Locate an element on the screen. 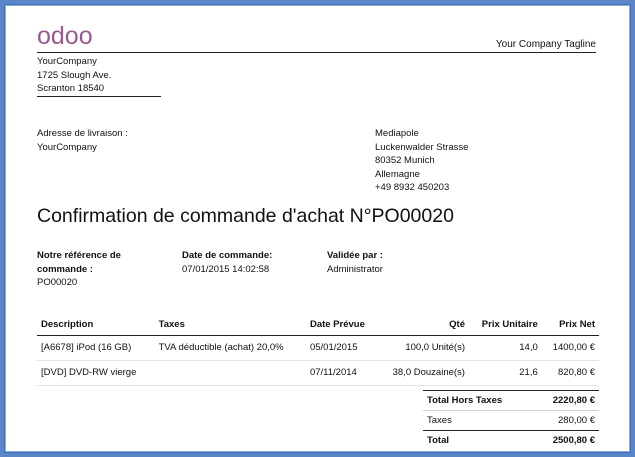  subtotal-row: Total Hors Taxes 2220,80 € is located at coordinates (511, 400).